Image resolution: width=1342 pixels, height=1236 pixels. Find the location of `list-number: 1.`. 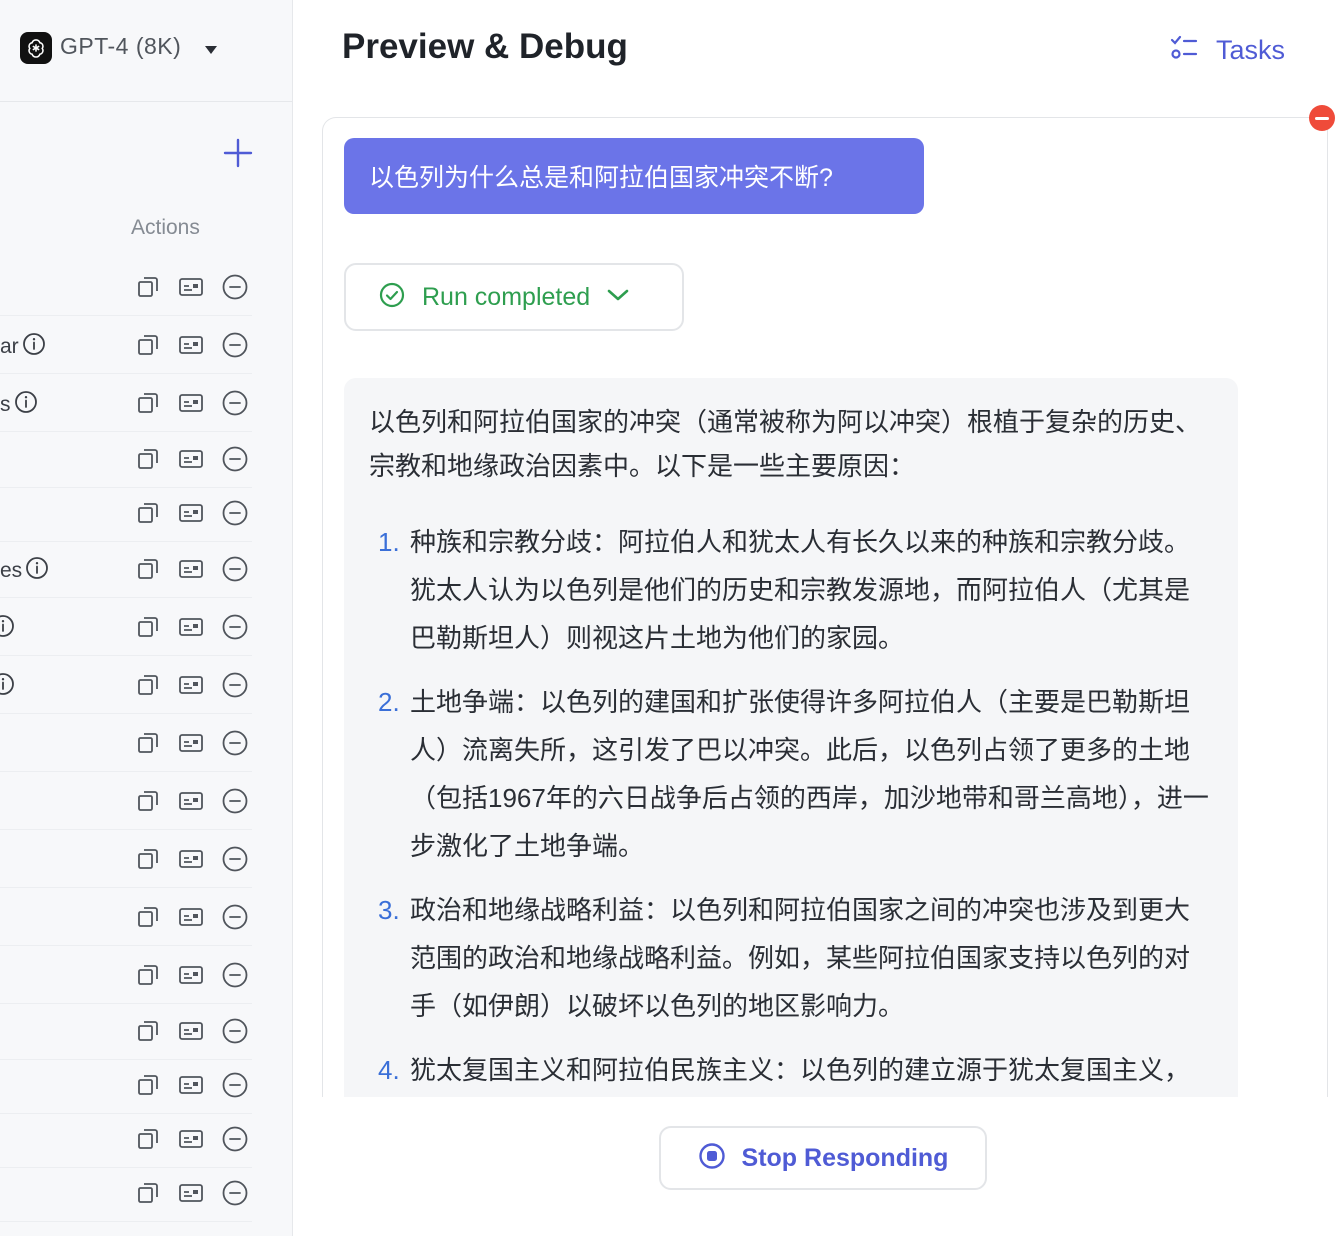

list-number: 1. is located at coordinates (389, 542).